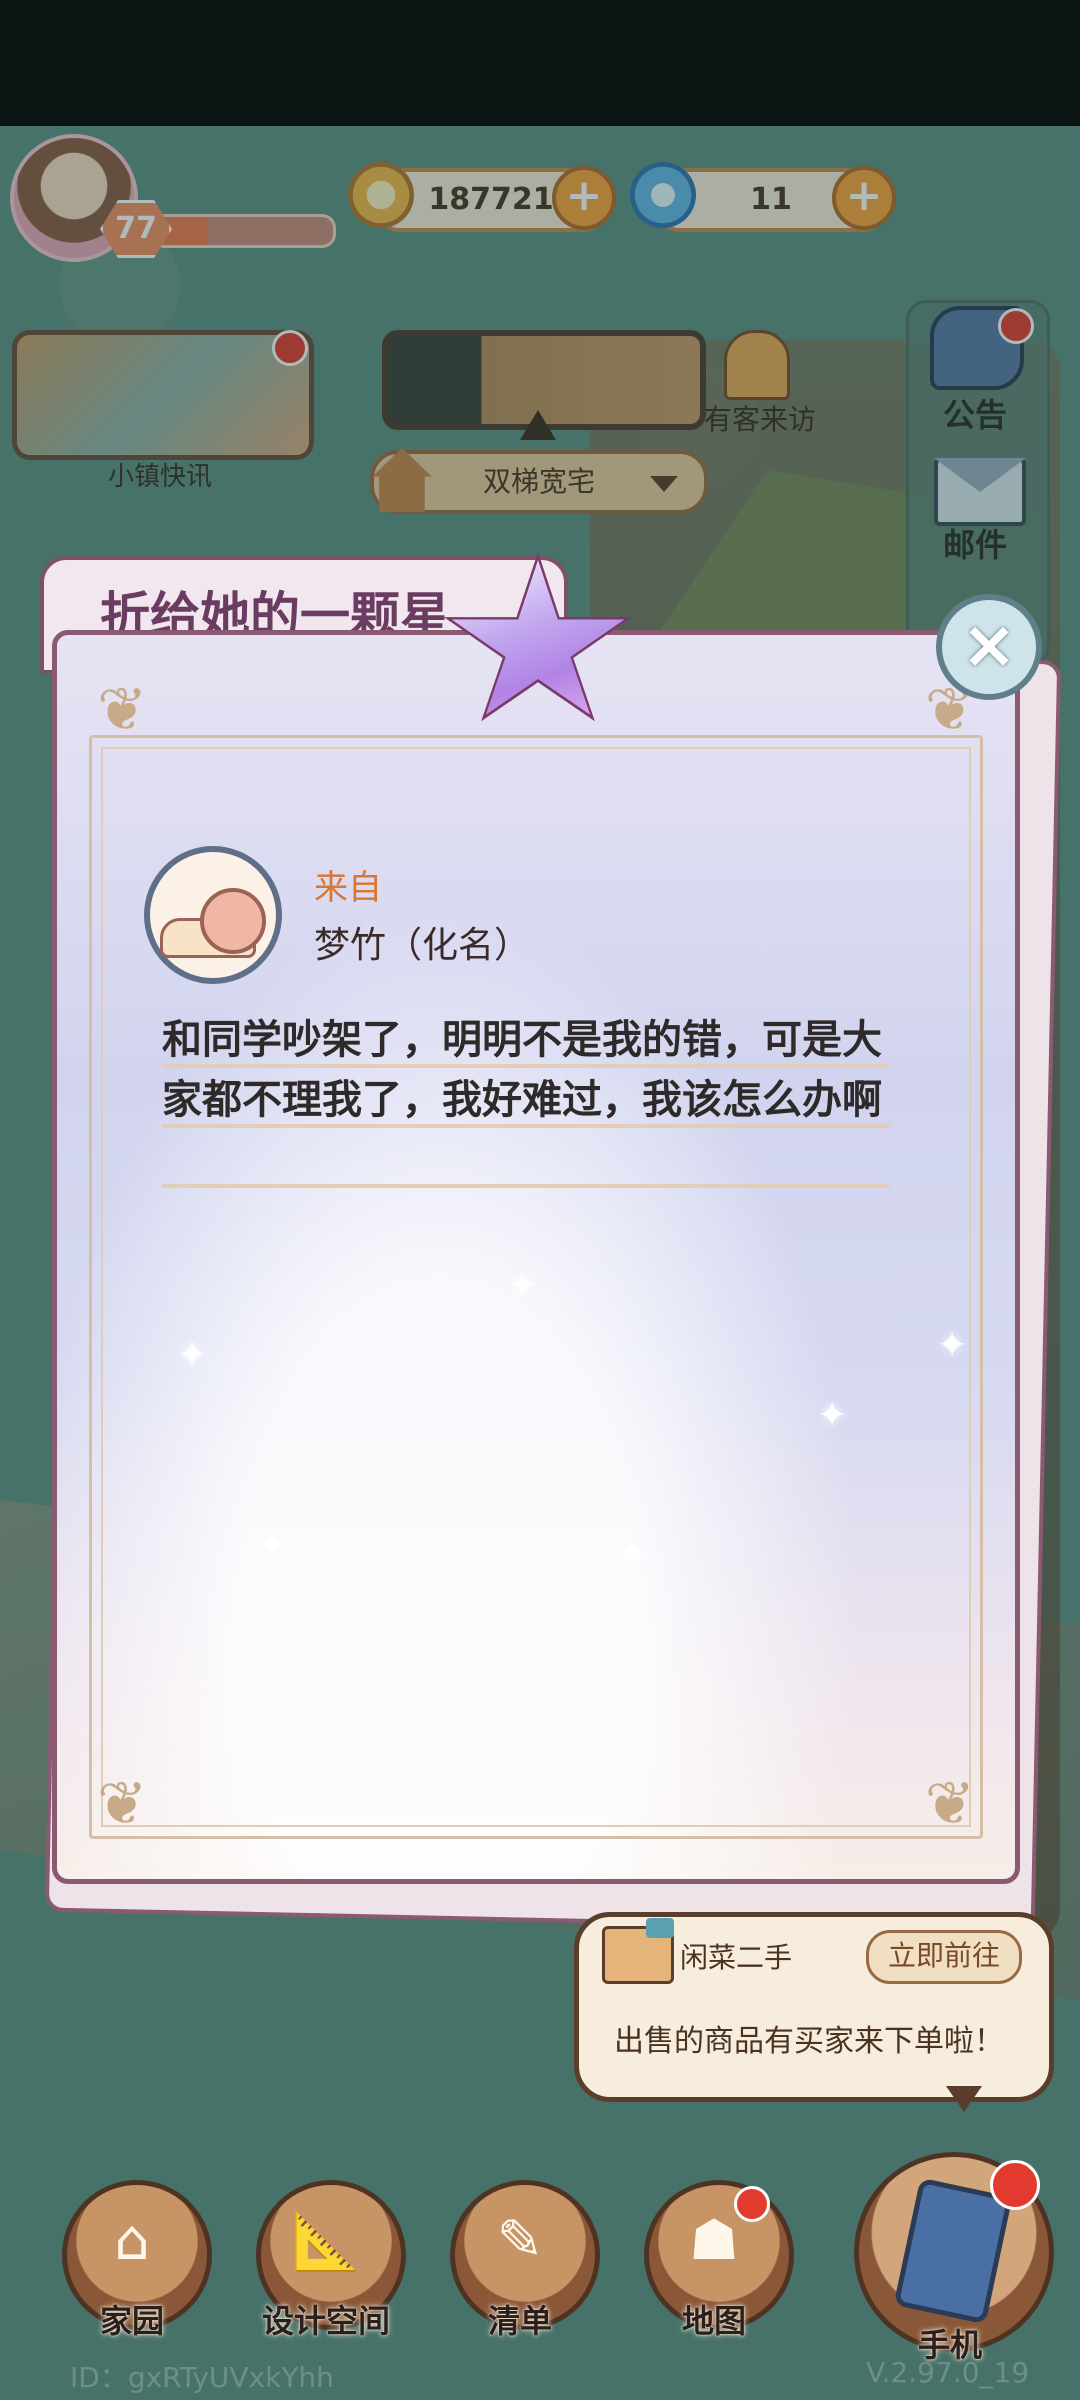 Image resolution: width=1080 pixels, height=2400 pixels. Describe the element at coordinates (348, 888) in the screenshot. I see `from-label: 来自` at that location.